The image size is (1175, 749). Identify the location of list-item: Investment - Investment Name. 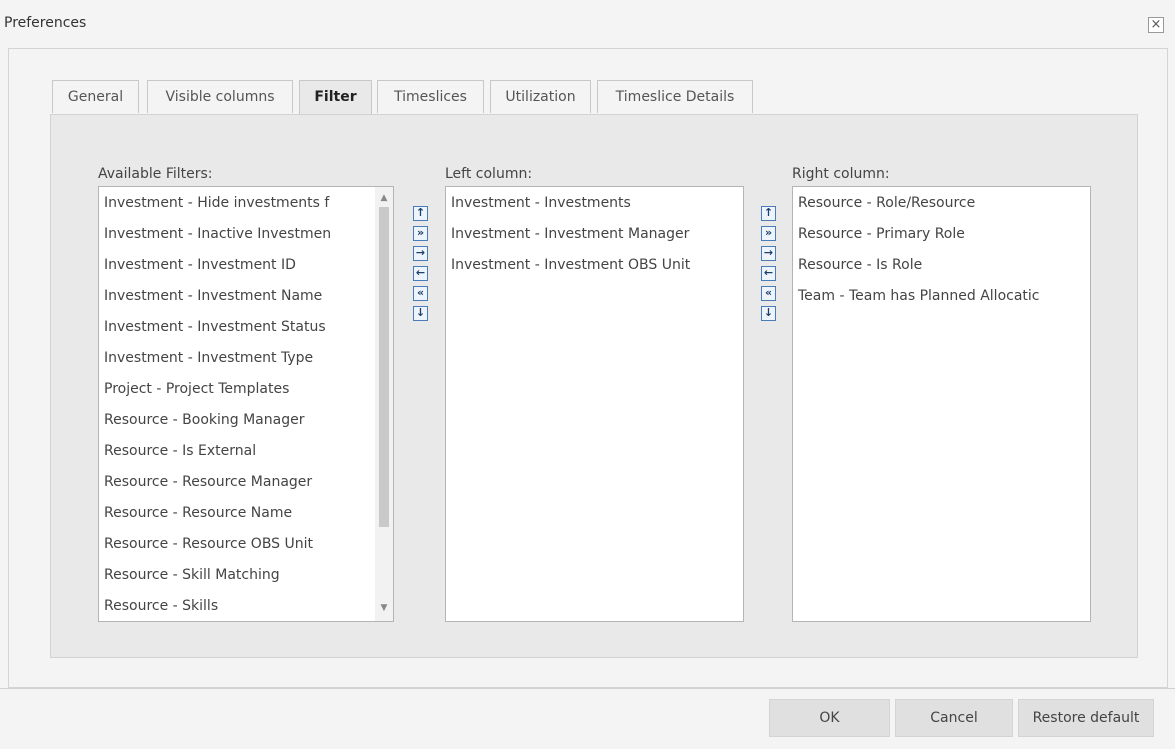
(238, 296).